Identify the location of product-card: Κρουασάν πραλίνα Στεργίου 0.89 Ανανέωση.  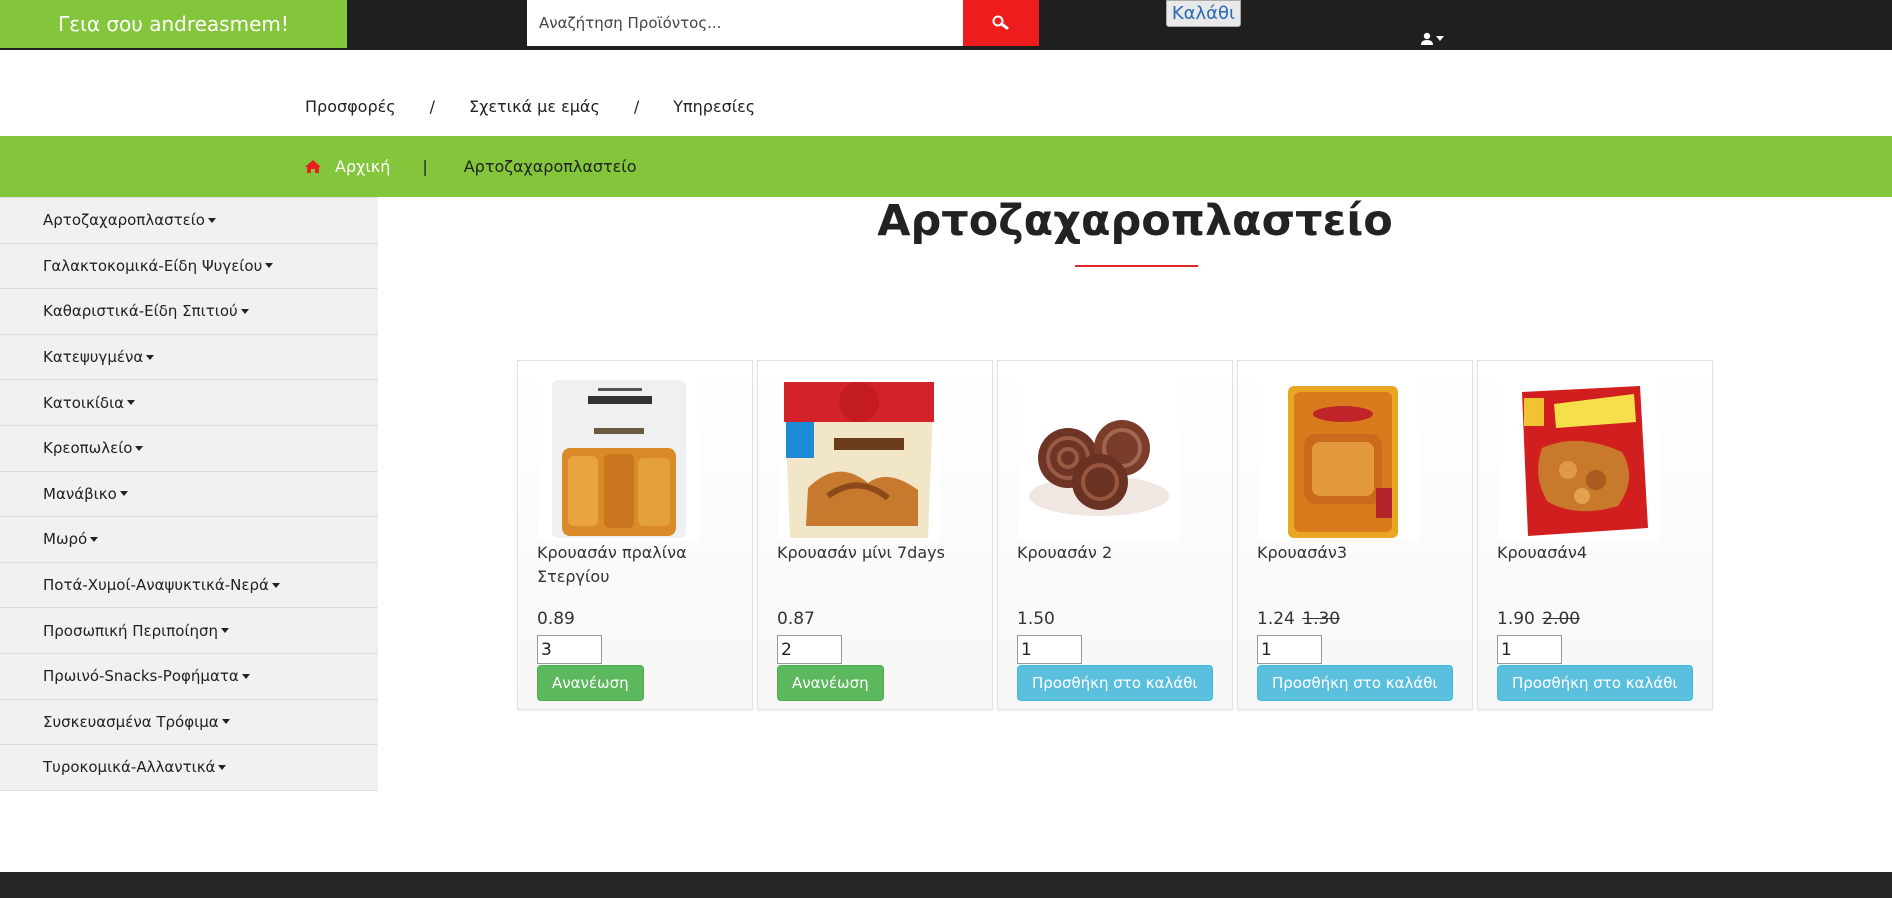
(635, 535).